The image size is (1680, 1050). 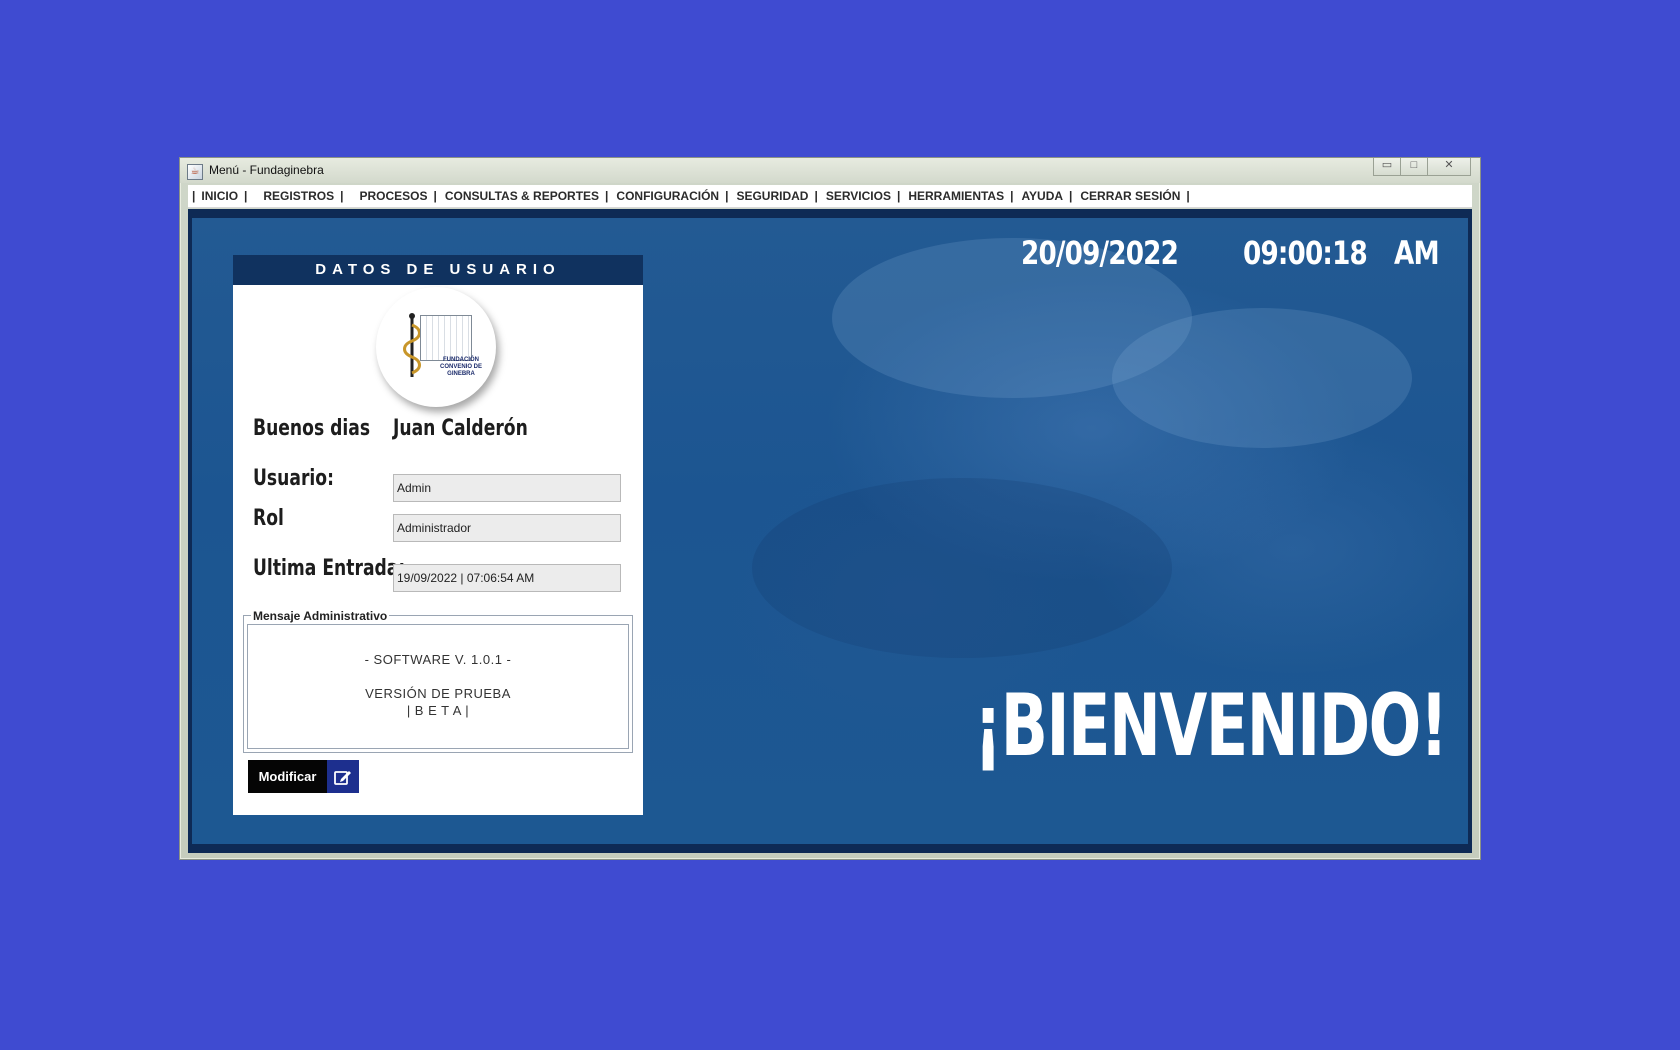 I want to click on logo-text: FUNDACIÓN CONVENIO DE GINEBRA, so click(x=461, y=367).